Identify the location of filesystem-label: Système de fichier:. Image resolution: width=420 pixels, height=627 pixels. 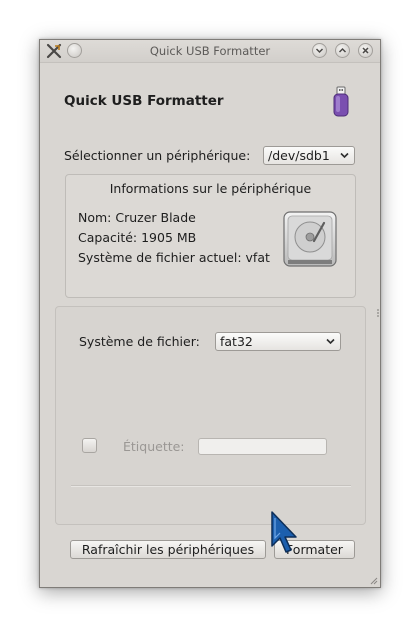
(139, 341).